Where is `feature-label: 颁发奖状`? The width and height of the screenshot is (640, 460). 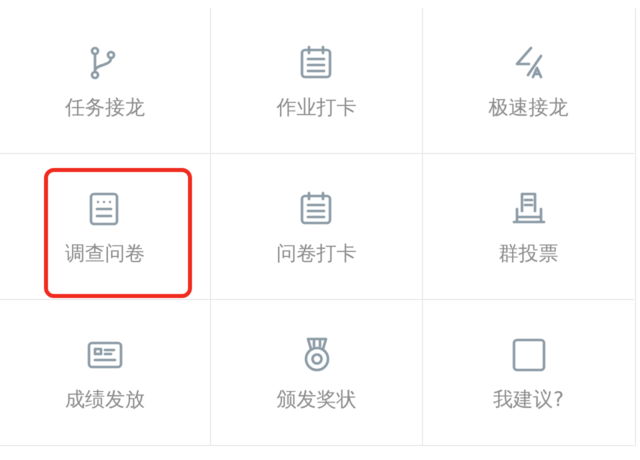
feature-label: 颁发奖状 is located at coordinates (316, 398).